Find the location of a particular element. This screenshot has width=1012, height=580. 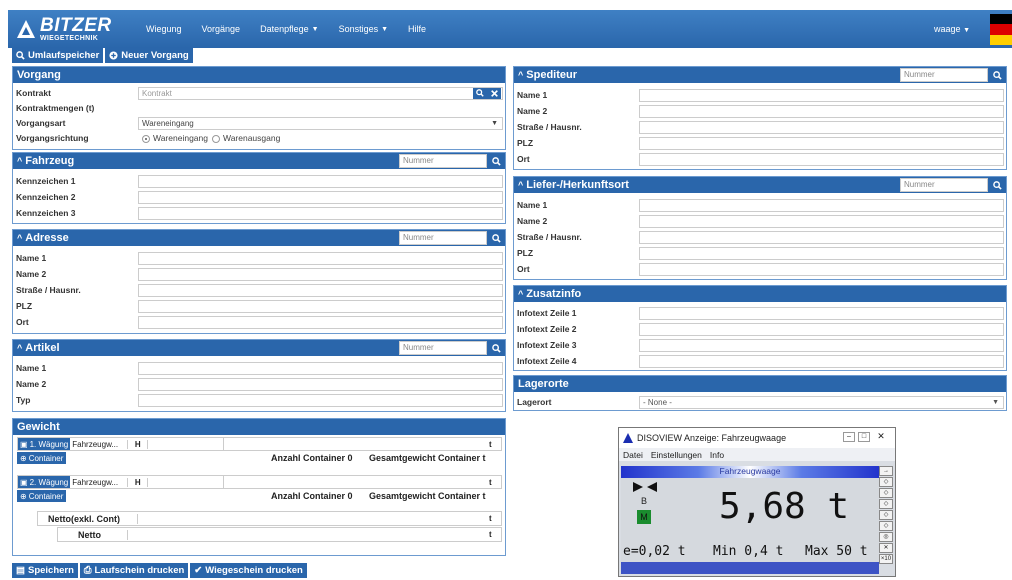

spediteur-strasse-input is located at coordinates (821, 127).